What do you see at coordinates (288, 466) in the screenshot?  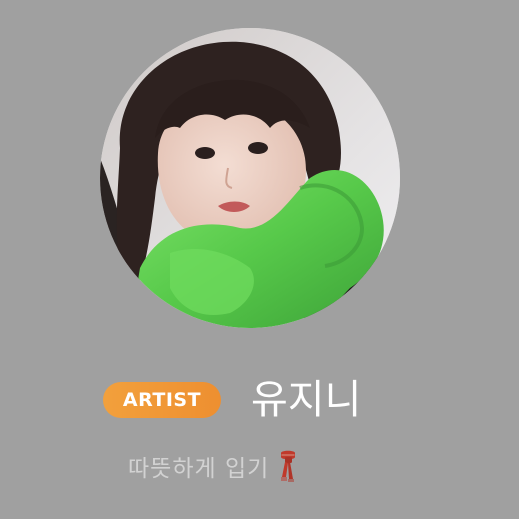 I see `scarf-icon` at bounding box center [288, 466].